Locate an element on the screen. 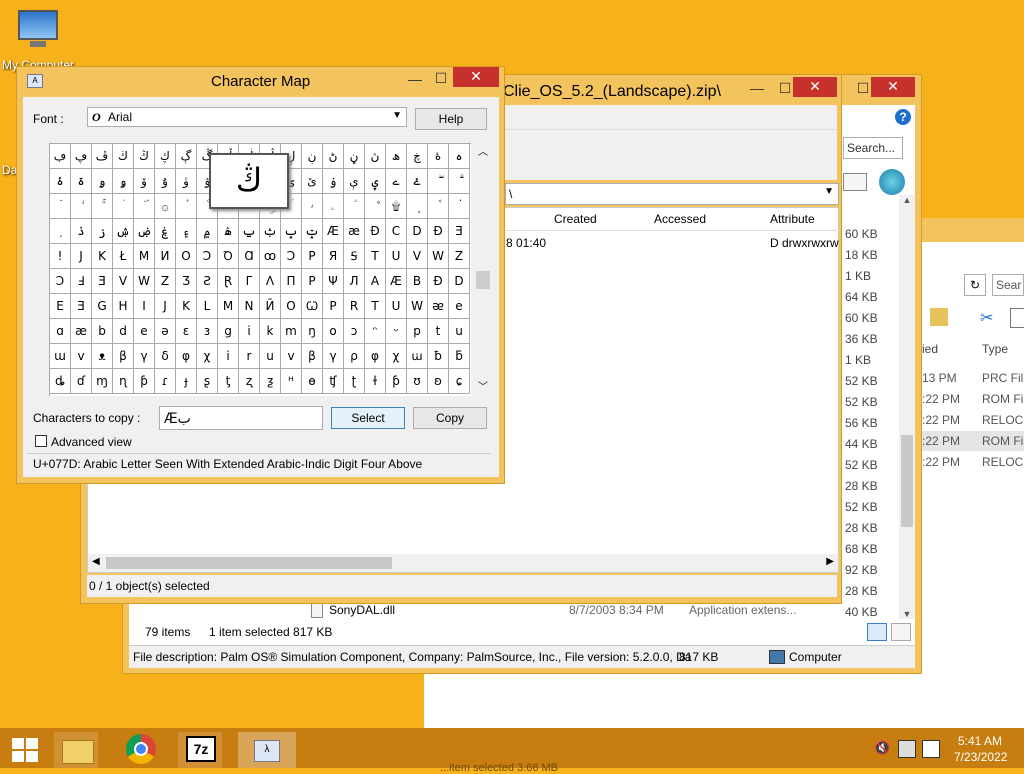  character-cell: β is located at coordinates (312, 356).